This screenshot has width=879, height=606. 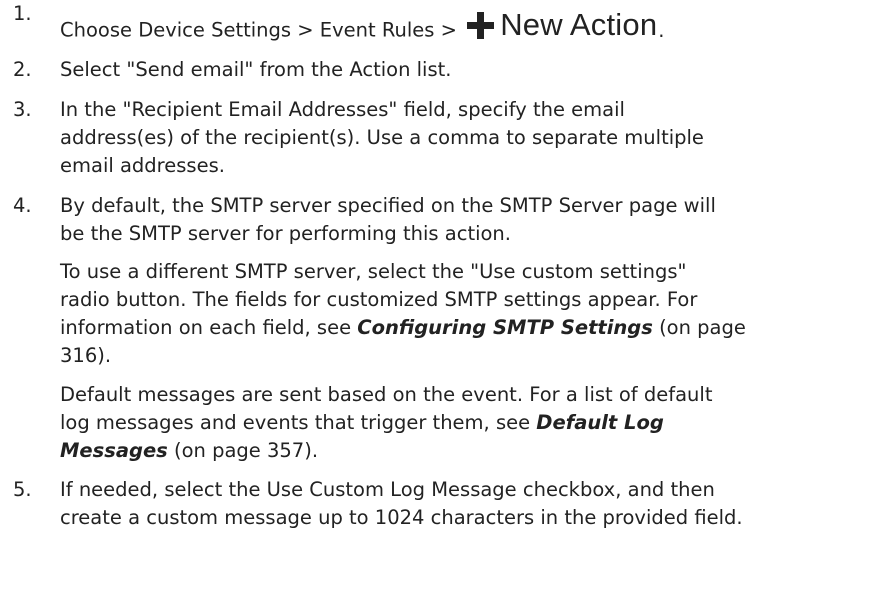 I want to click on text-line: (on page, so click(x=699, y=327).